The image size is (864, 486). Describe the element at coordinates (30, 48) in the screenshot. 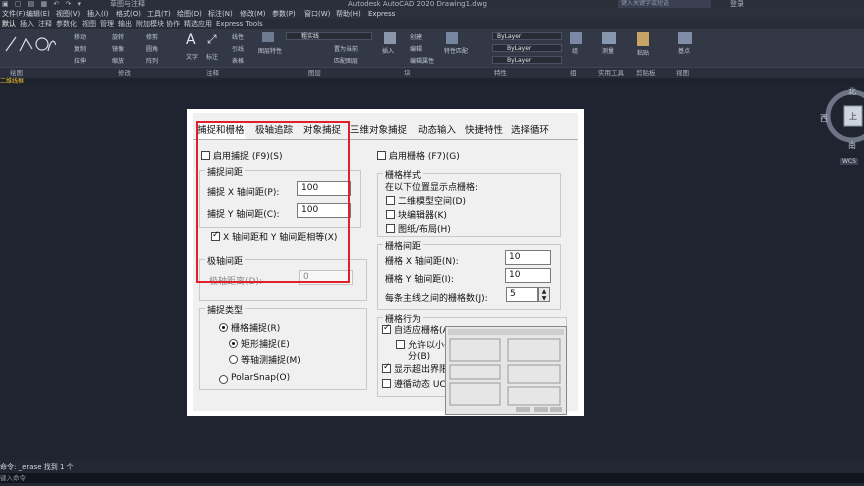

I see `draw-tools-icons` at that location.